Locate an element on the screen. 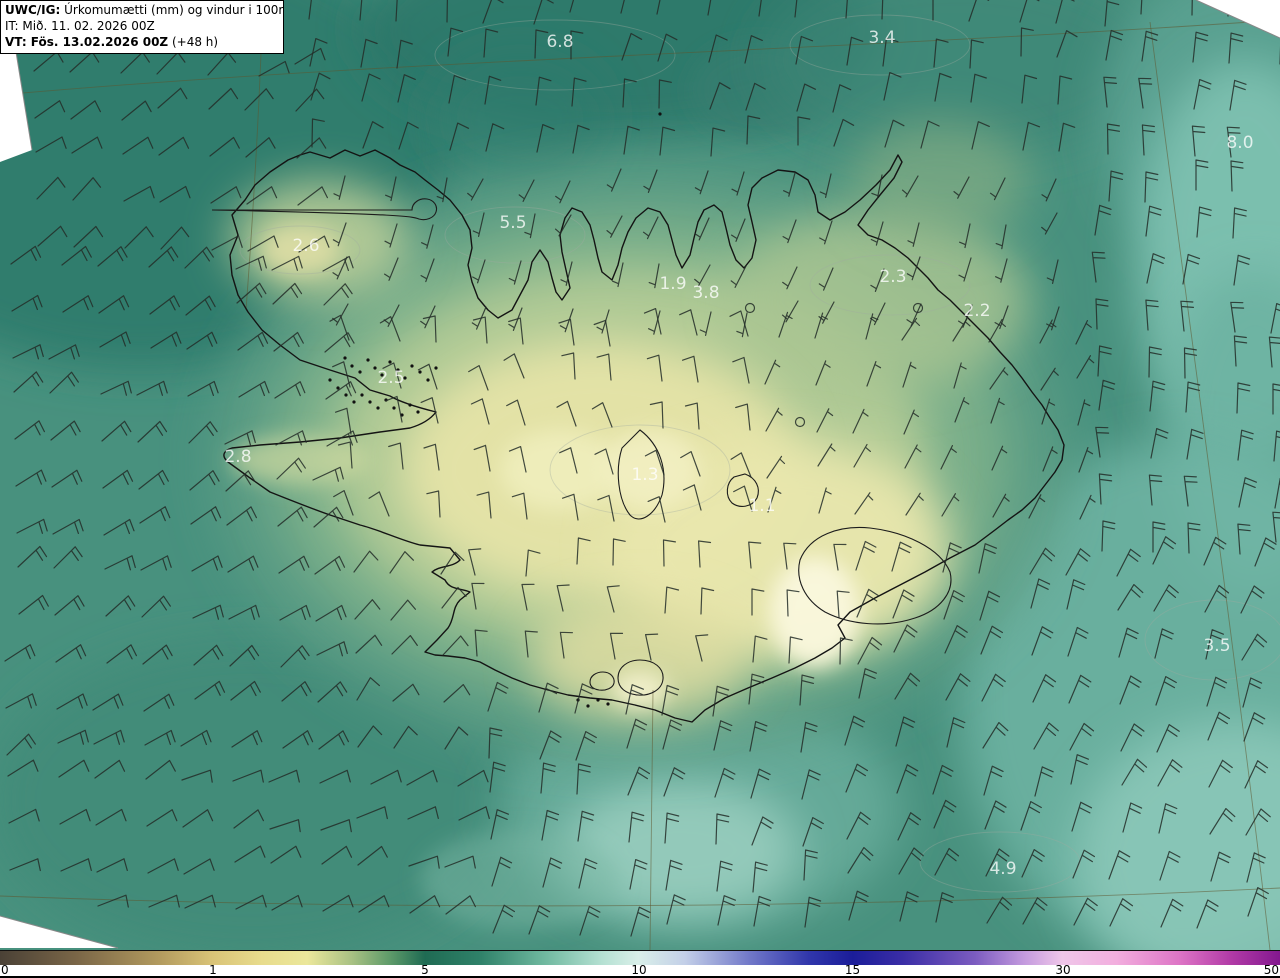 Image resolution: width=1280 pixels, height=978 pixels. contour-label: 5.5 is located at coordinates (512, 223).